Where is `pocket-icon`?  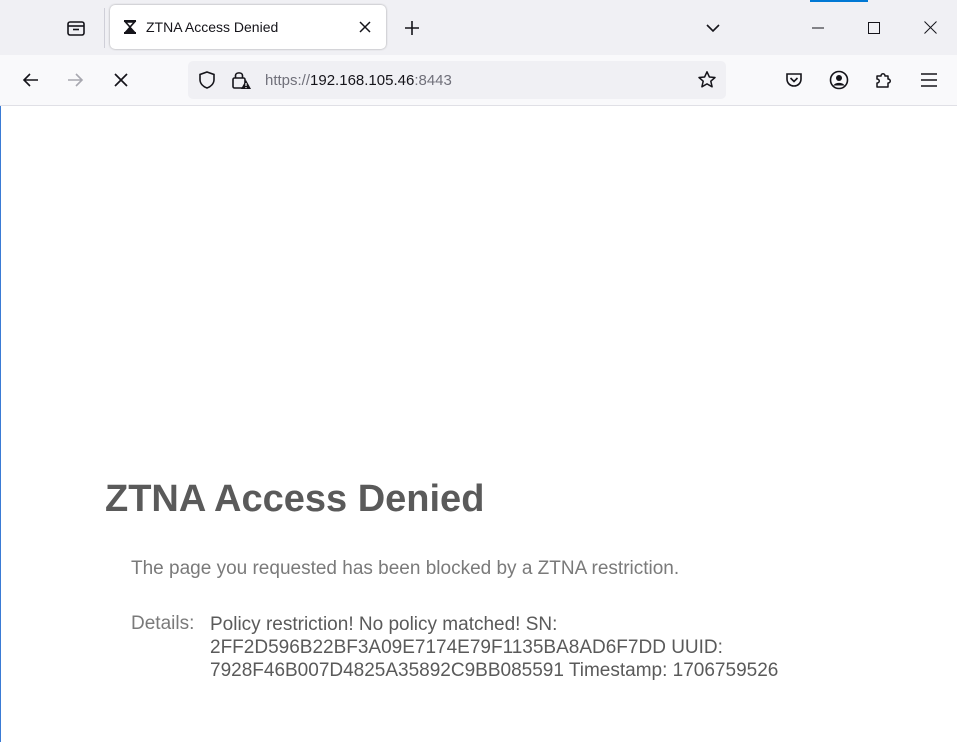
pocket-icon is located at coordinates (794, 80).